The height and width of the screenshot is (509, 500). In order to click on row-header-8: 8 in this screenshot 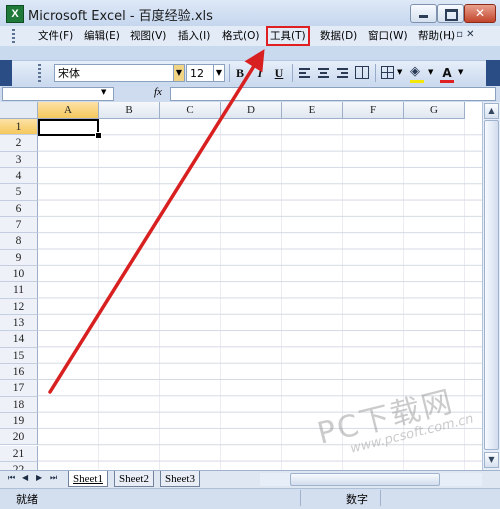, I will do `click(19, 241)`.